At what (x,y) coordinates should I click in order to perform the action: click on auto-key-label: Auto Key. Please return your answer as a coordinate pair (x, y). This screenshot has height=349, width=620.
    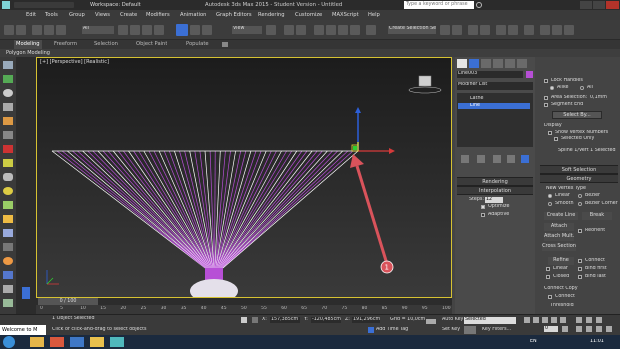
    Looking at the image, I should click on (452, 320).